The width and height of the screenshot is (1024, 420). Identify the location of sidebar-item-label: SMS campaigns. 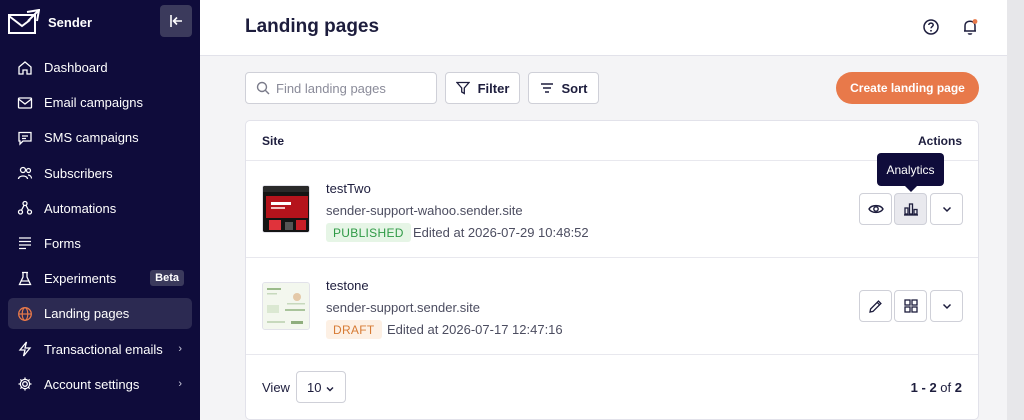
(91, 138).